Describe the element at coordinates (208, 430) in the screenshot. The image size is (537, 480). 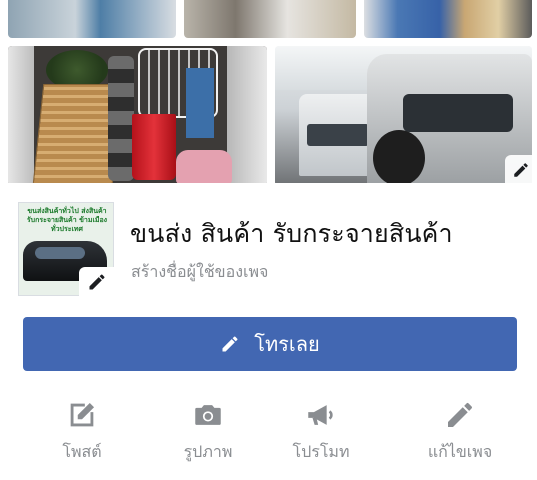
I see `photo-button: รูปภาพ` at that location.